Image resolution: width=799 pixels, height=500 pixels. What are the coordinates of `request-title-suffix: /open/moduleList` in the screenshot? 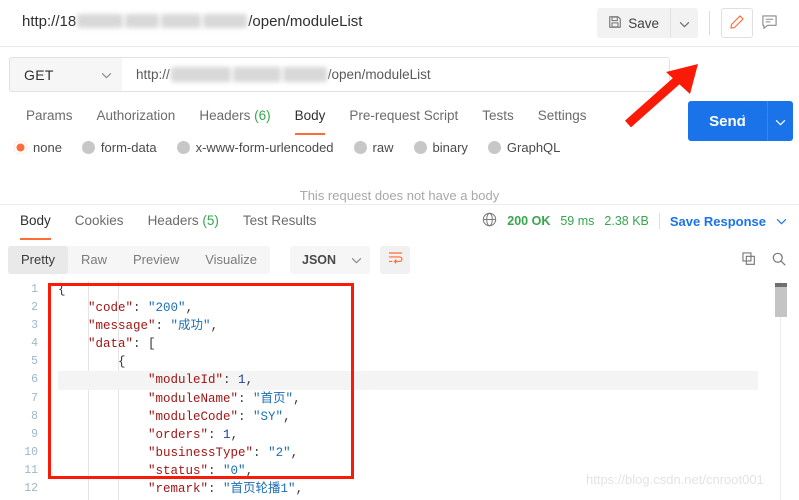 It's located at (305, 21).